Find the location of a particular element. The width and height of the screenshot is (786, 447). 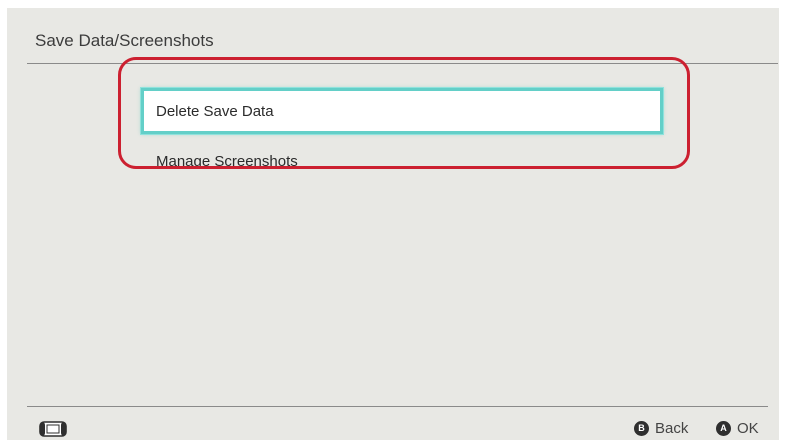

back-button: B Back is located at coordinates (661, 428).